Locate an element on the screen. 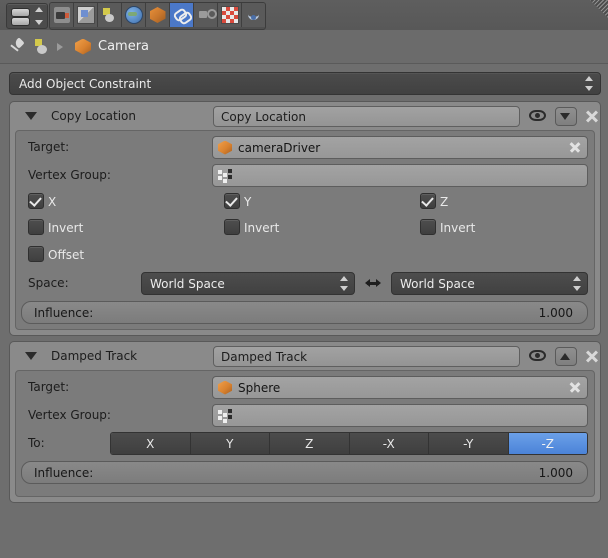 This screenshot has width=608, height=558. camera-back-icon is located at coordinates (61, 15).